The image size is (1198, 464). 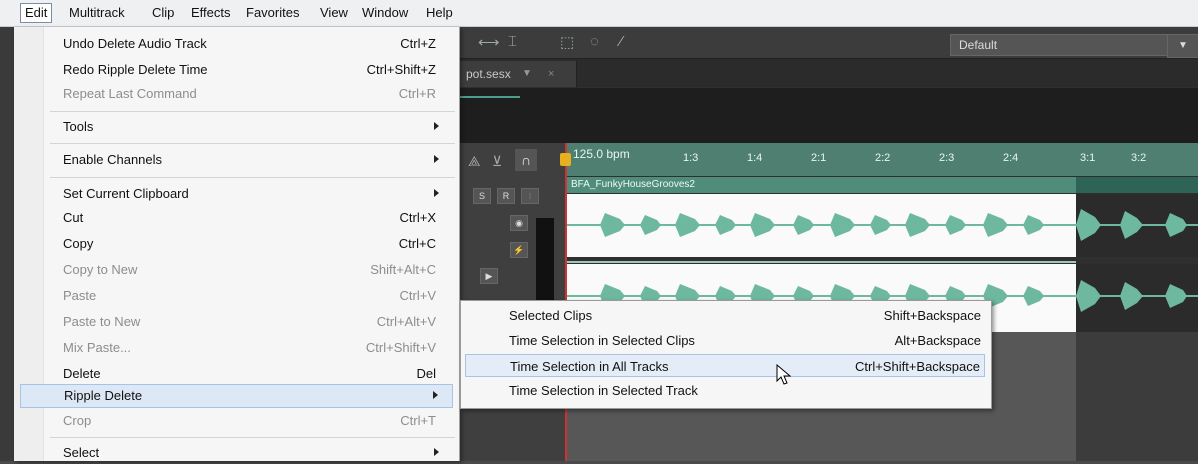 I want to click on clip-title-bar-outside, so click(x=1137, y=185).